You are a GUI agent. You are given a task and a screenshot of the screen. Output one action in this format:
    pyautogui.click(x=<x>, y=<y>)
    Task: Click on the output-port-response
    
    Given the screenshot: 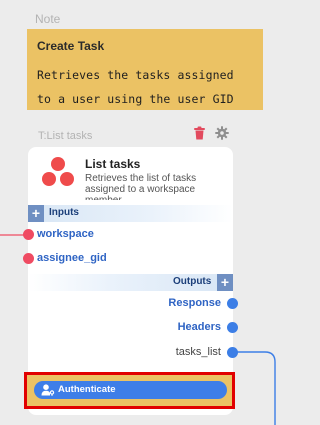 What is the action you would take?
    pyautogui.click(x=232, y=303)
    